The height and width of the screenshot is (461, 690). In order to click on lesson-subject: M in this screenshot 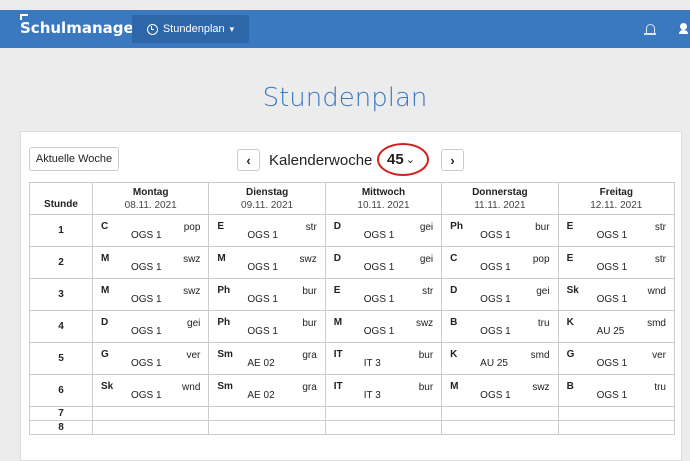, I will do `click(105, 290)`.